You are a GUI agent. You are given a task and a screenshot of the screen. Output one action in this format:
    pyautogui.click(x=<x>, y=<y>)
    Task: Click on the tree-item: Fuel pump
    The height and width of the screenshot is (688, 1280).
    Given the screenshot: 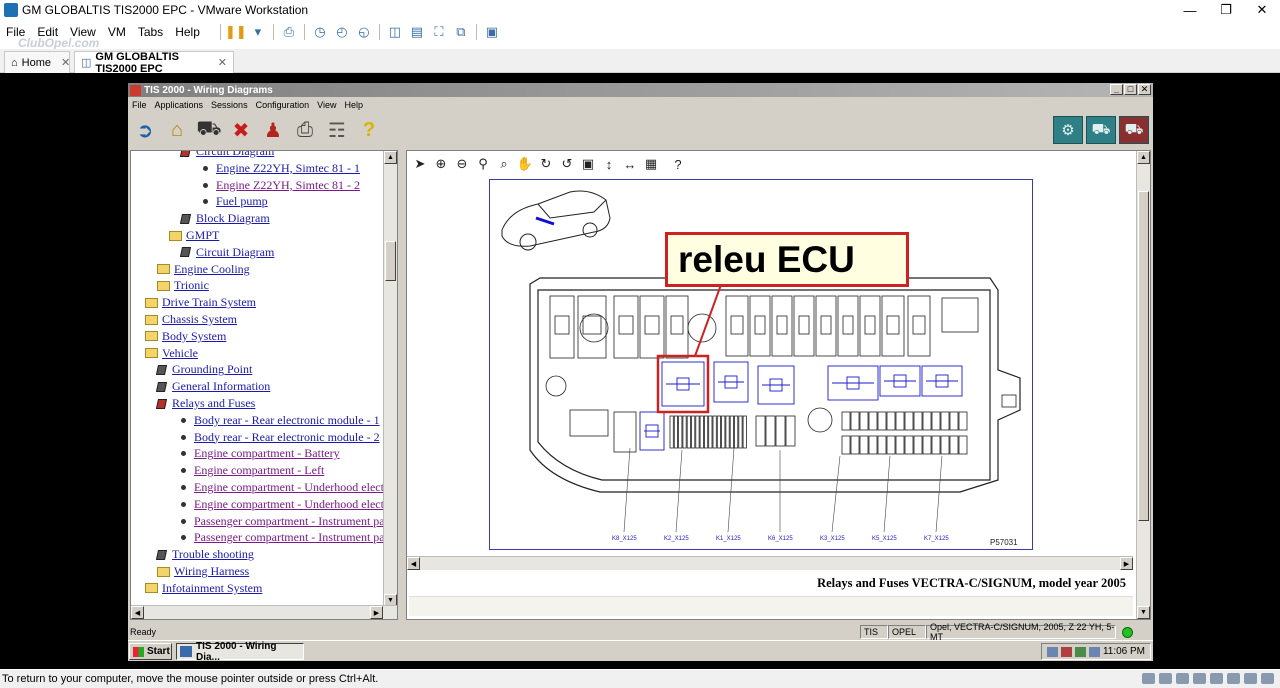 What is the action you would take?
    pyautogui.click(x=235, y=201)
    